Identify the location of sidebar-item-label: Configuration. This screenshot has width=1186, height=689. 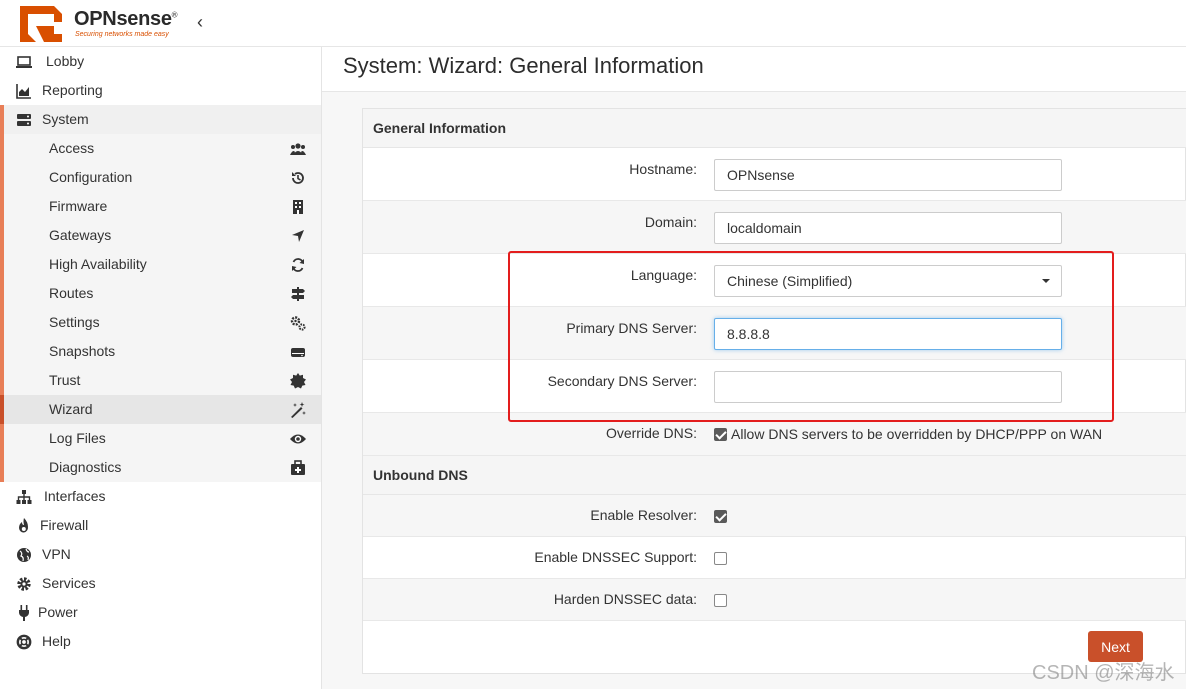
(91, 177).